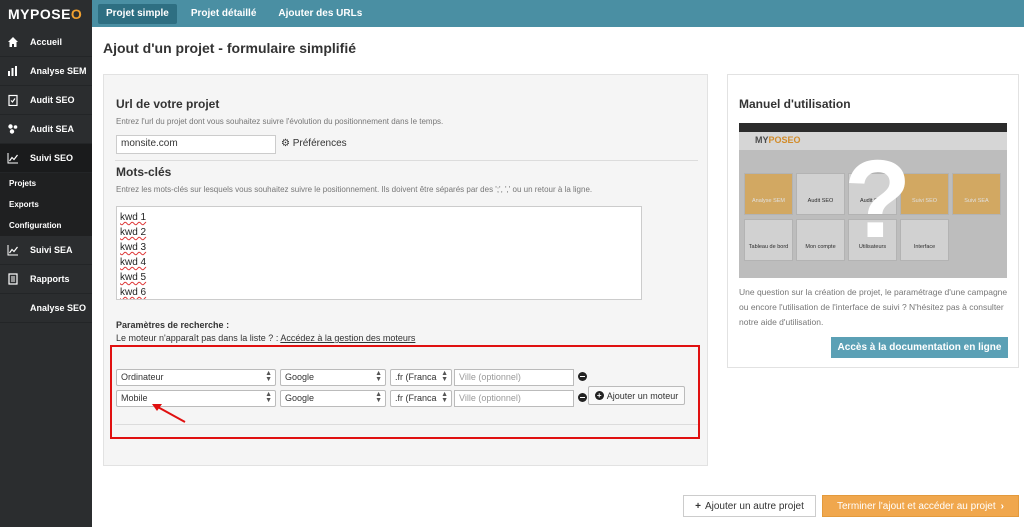 This screenshot has height=527, width=1024. Describe the element at coordinates (133, 277) in the screenshot. I see `keyword-line: kwd 5` at that location.